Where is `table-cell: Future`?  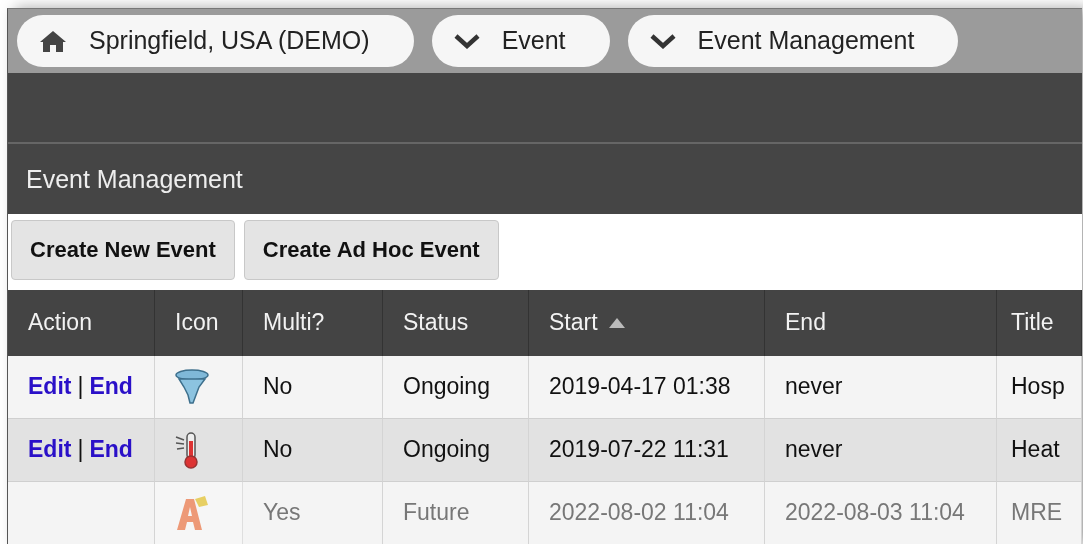 table-cell: Future is located at coordinates (456, 513).